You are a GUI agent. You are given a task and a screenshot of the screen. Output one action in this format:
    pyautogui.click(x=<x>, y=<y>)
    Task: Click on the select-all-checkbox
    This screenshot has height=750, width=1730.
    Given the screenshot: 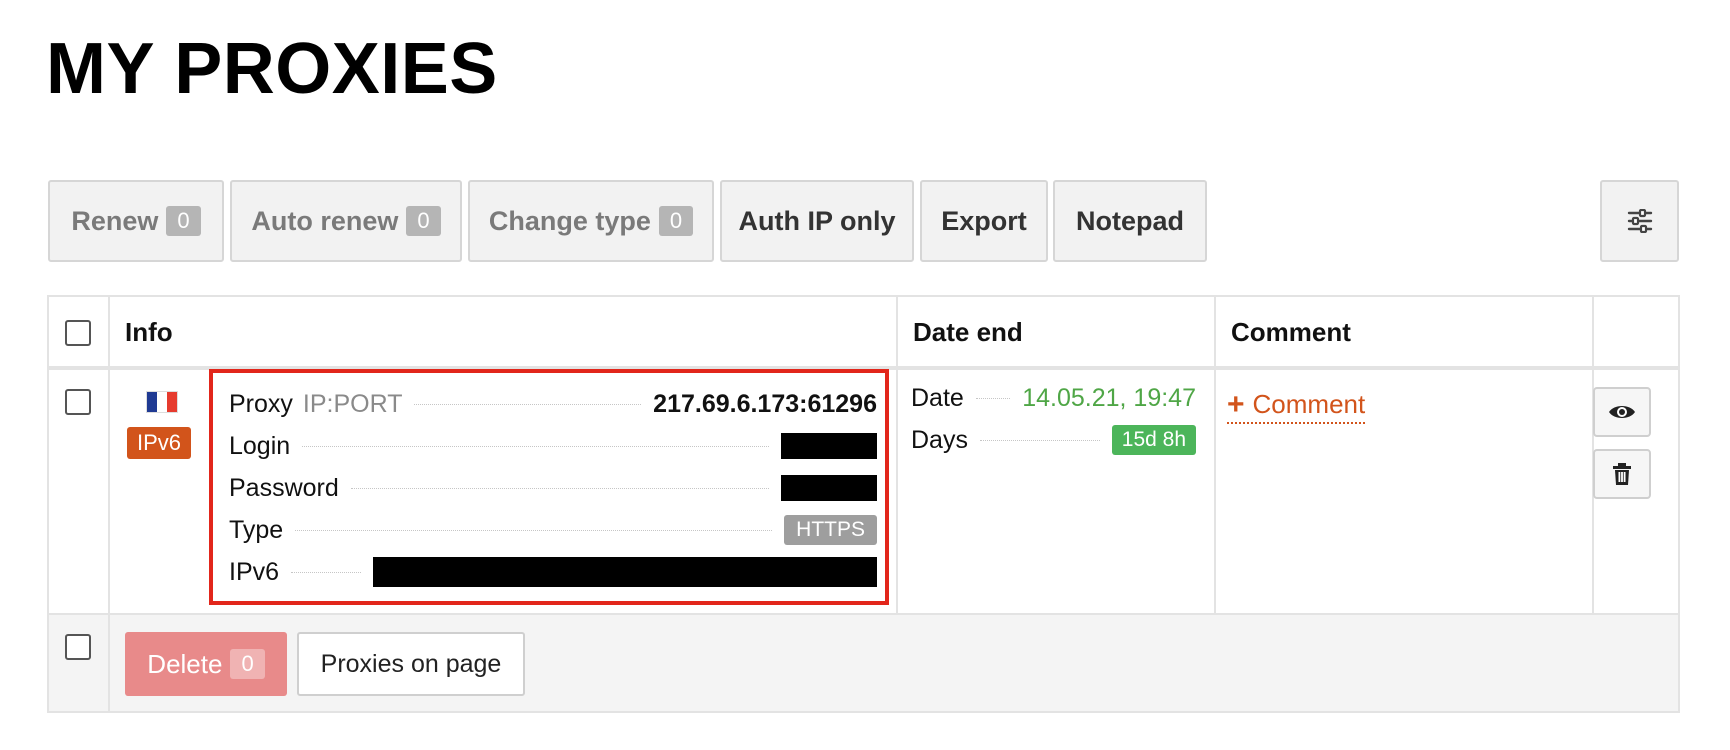 What is the action you would take?
    pyautogui.click(x=78, y=333)
    